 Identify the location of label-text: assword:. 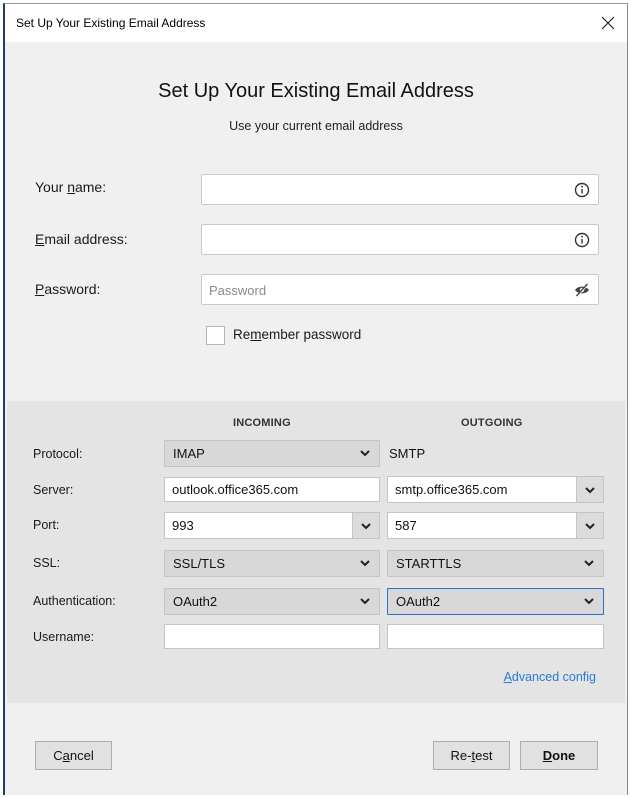
(72, 289).